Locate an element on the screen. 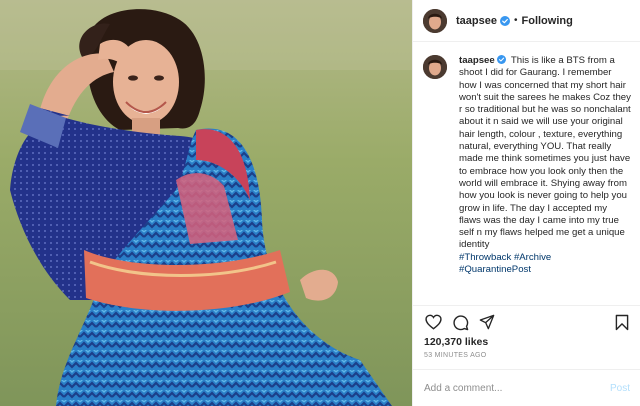 Image resolution: width=640 pixels, height=406 pixels. caption-avatar is located at coordinates (435, 67).